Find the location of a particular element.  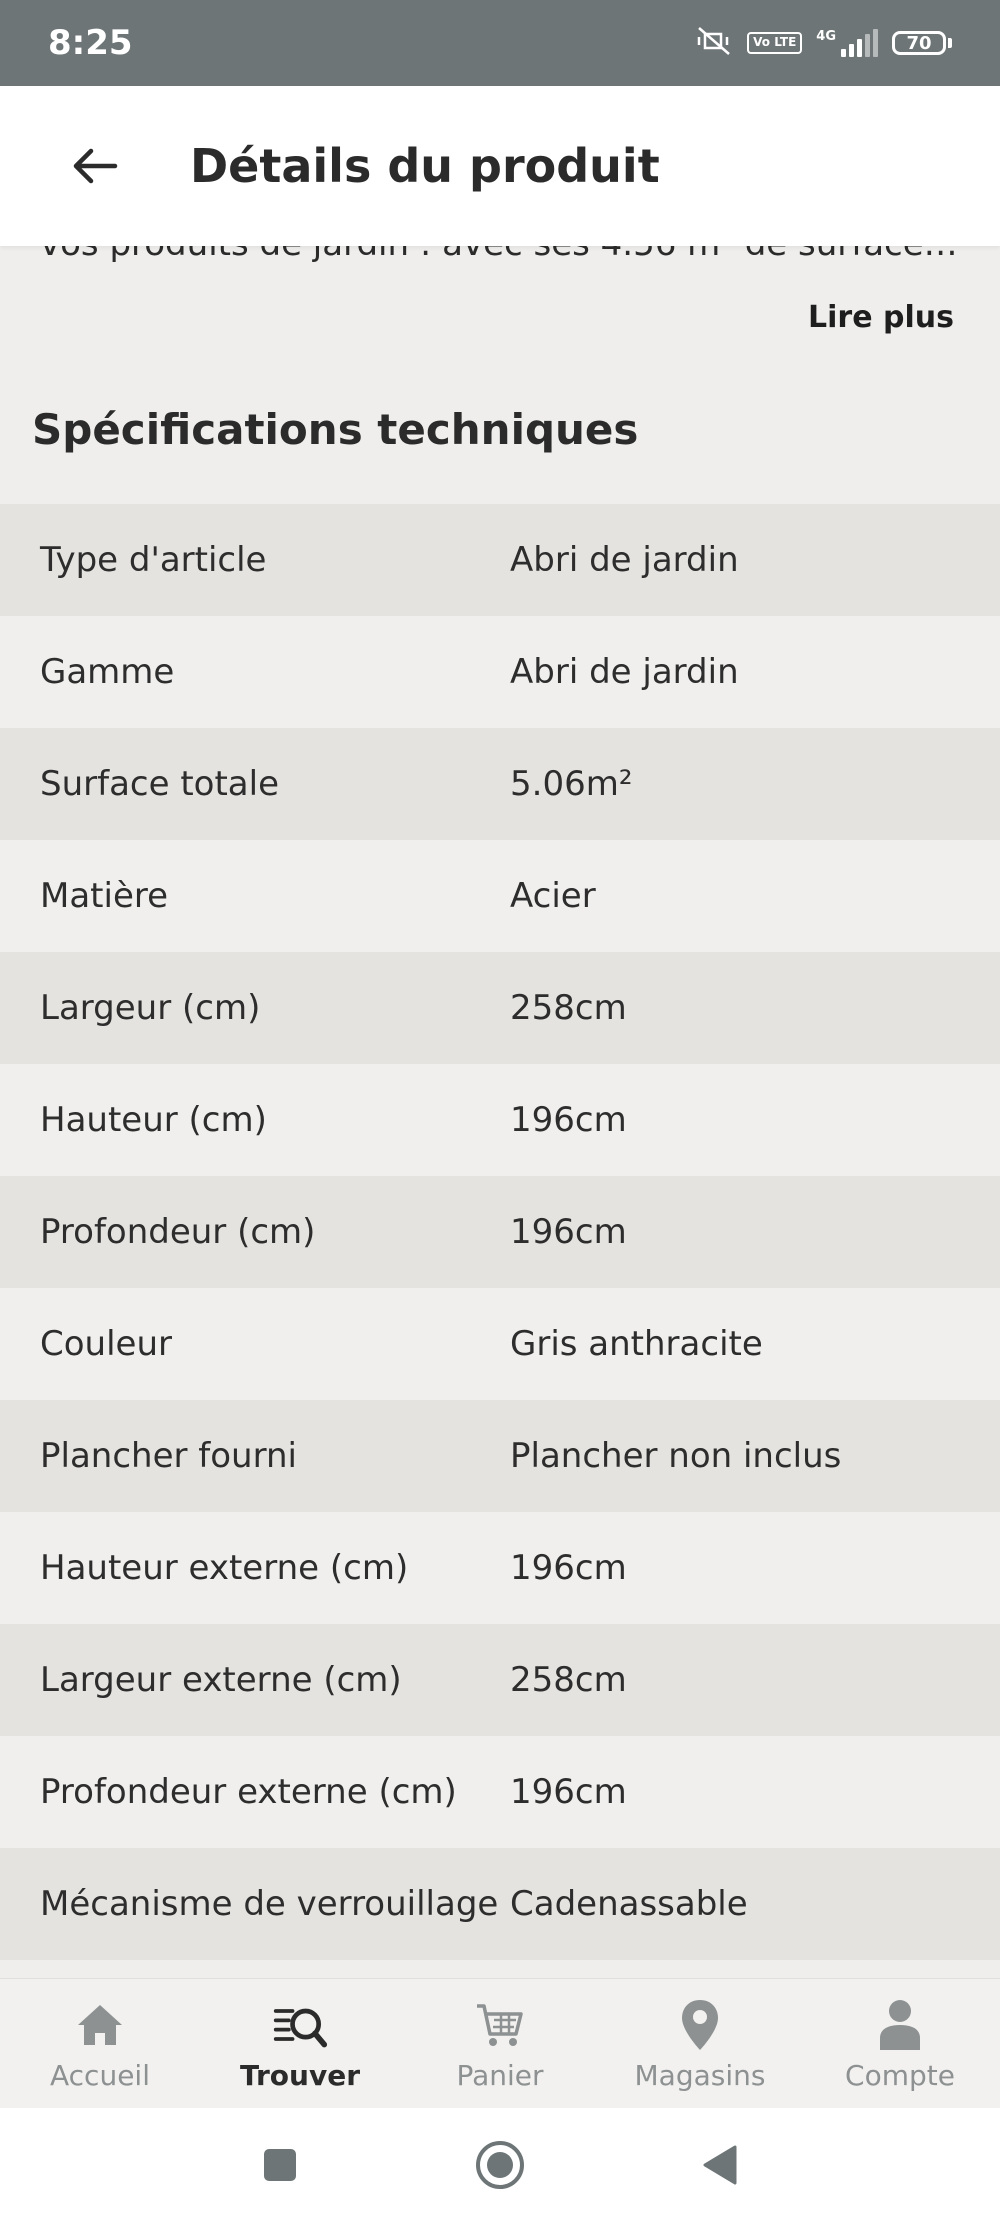

nav-label: Magasins is located at coordinates (700, 2075).